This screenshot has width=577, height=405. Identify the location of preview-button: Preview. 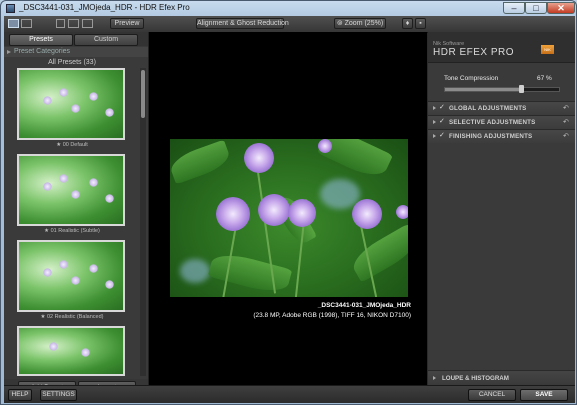
(127, 23).